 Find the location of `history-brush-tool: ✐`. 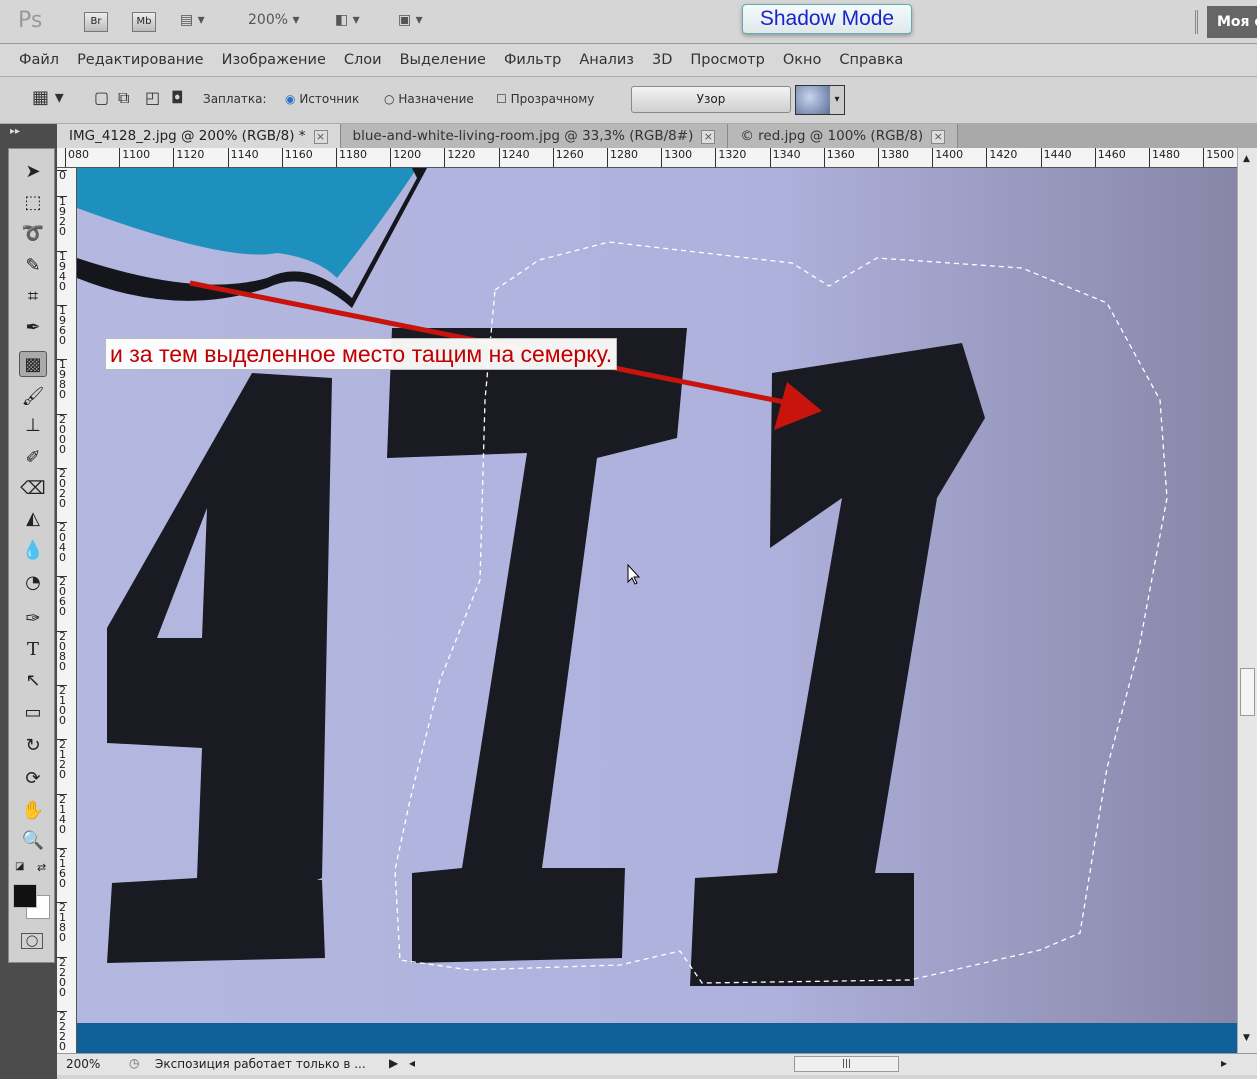

history-brush-tool: ✐ is located at coordinates (33, 458).